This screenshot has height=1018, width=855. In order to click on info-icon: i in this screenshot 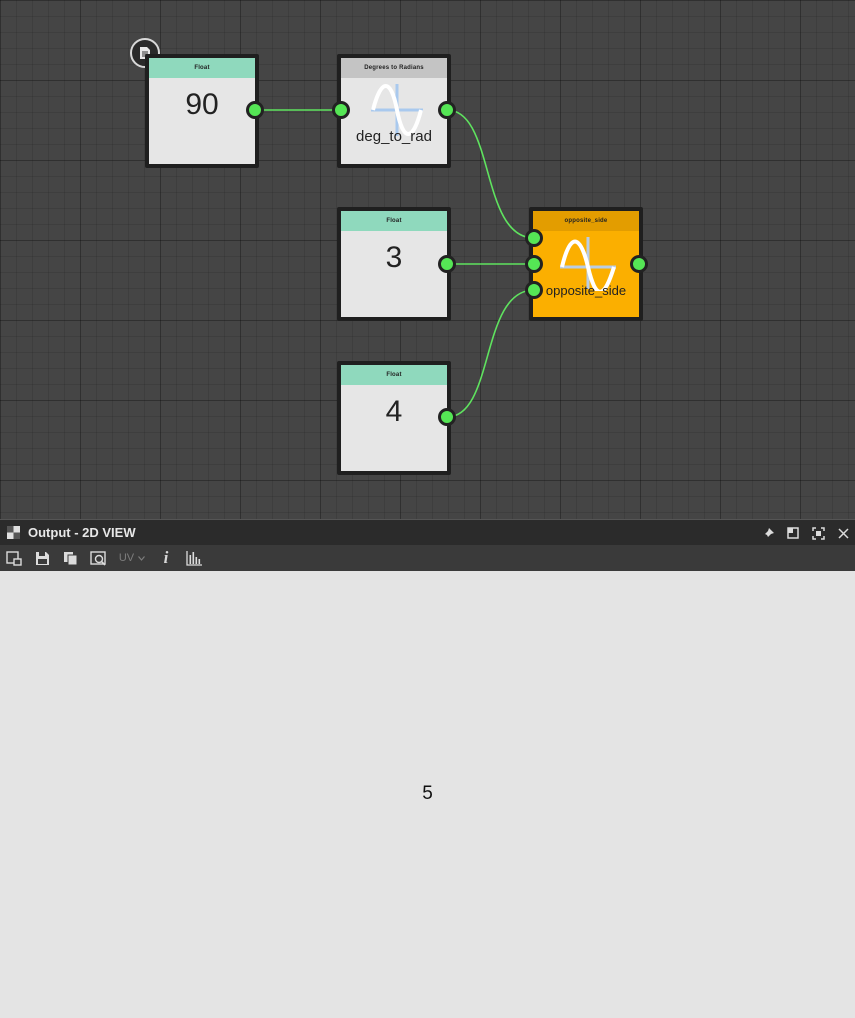, I will do `click(166, 558)`.